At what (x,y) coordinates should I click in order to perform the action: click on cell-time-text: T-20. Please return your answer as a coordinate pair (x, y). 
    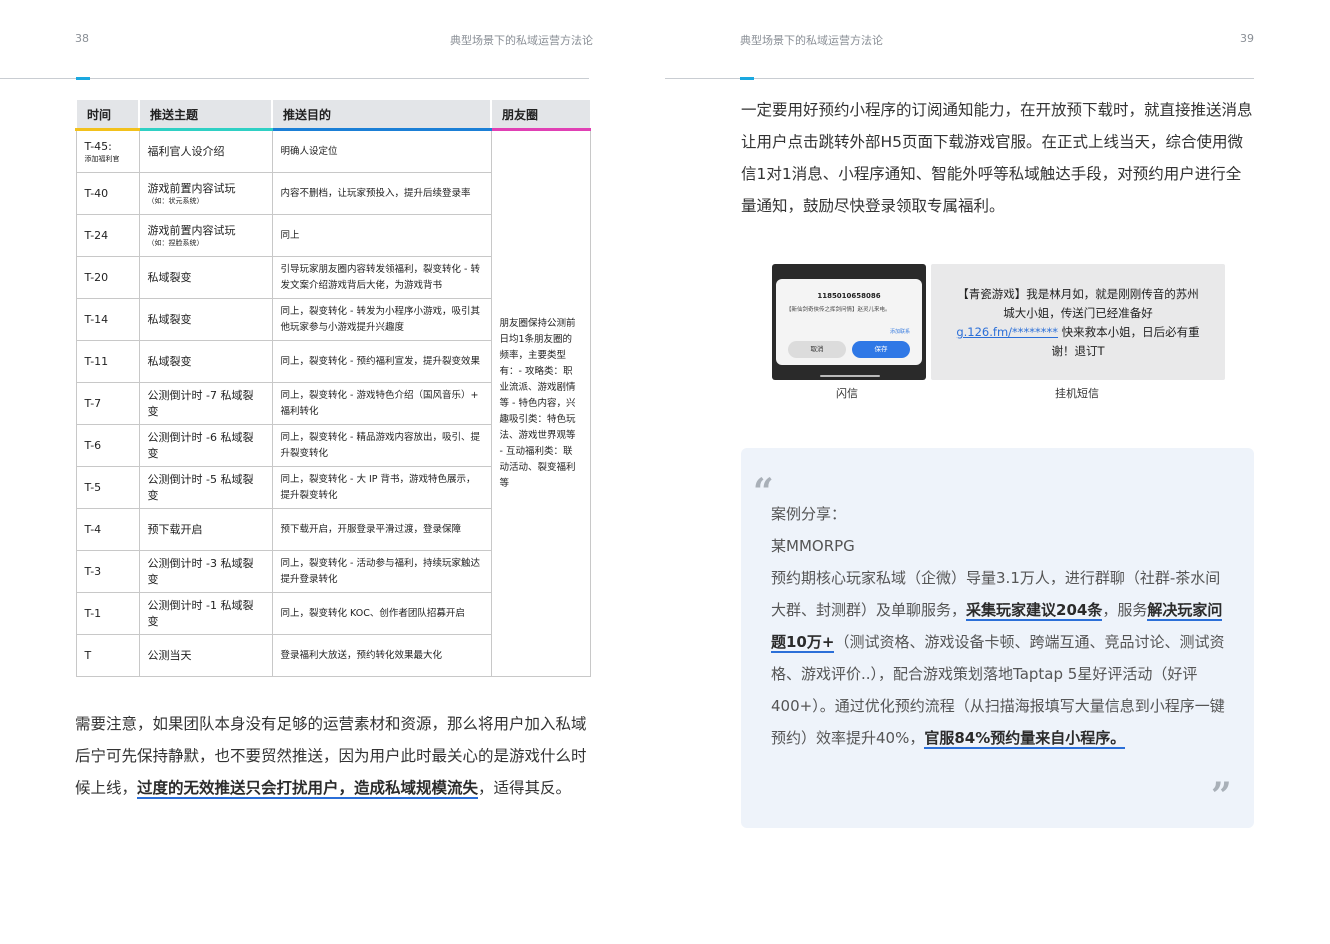
    Looking at the image, I should click on (96, 277).